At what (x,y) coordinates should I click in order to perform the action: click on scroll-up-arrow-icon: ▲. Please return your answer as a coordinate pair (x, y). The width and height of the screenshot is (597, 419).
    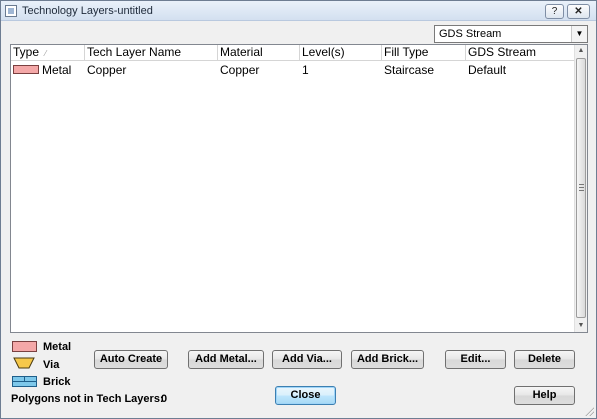
    Looking at the image, I should click on (581, 51).